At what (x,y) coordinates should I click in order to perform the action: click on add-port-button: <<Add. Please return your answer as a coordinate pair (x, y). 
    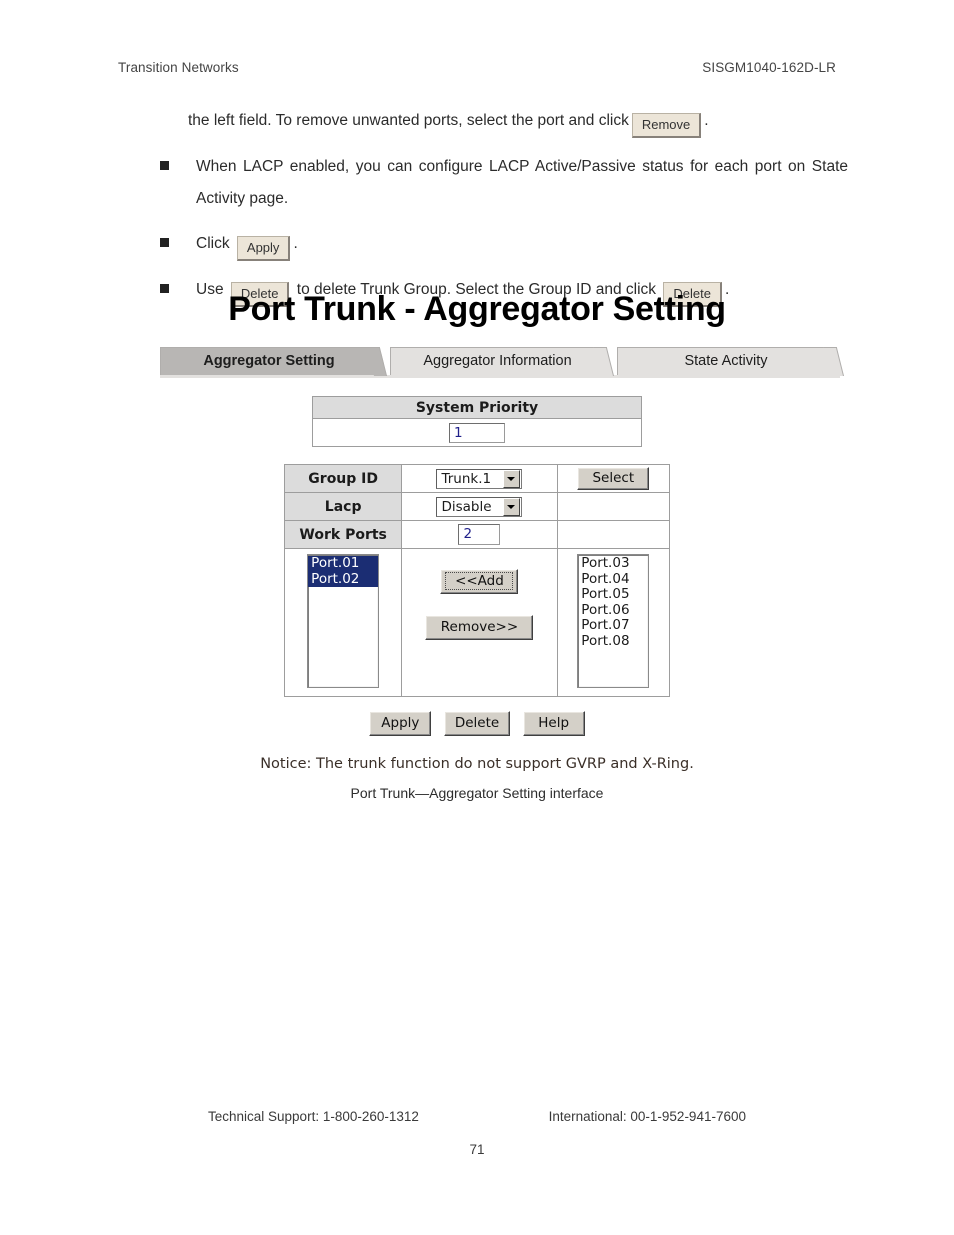
    Looking at the image, I should click on (479, 581).